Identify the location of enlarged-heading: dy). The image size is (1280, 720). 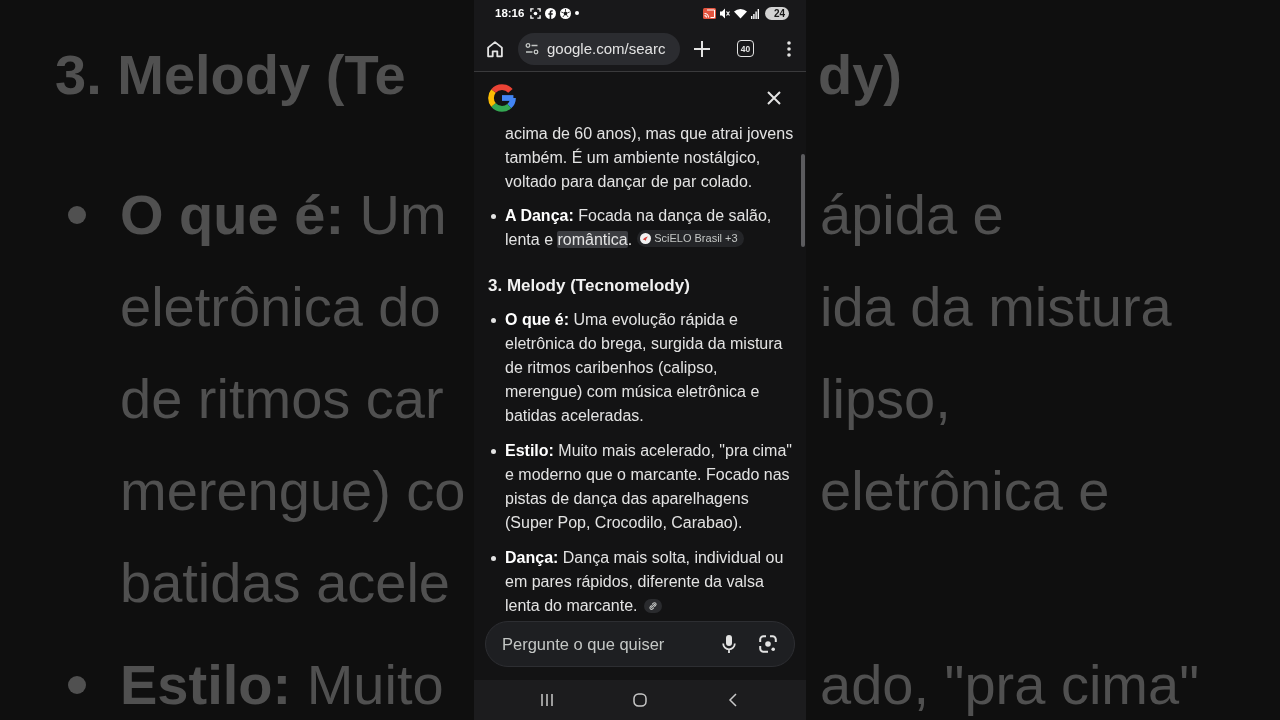
(860, 75).